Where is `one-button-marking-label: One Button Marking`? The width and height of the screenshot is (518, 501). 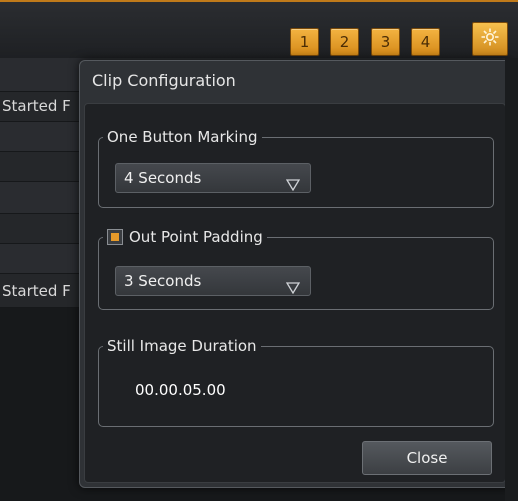
one-button-marking-label: One Button Marking is located at coordinates (182, 137).